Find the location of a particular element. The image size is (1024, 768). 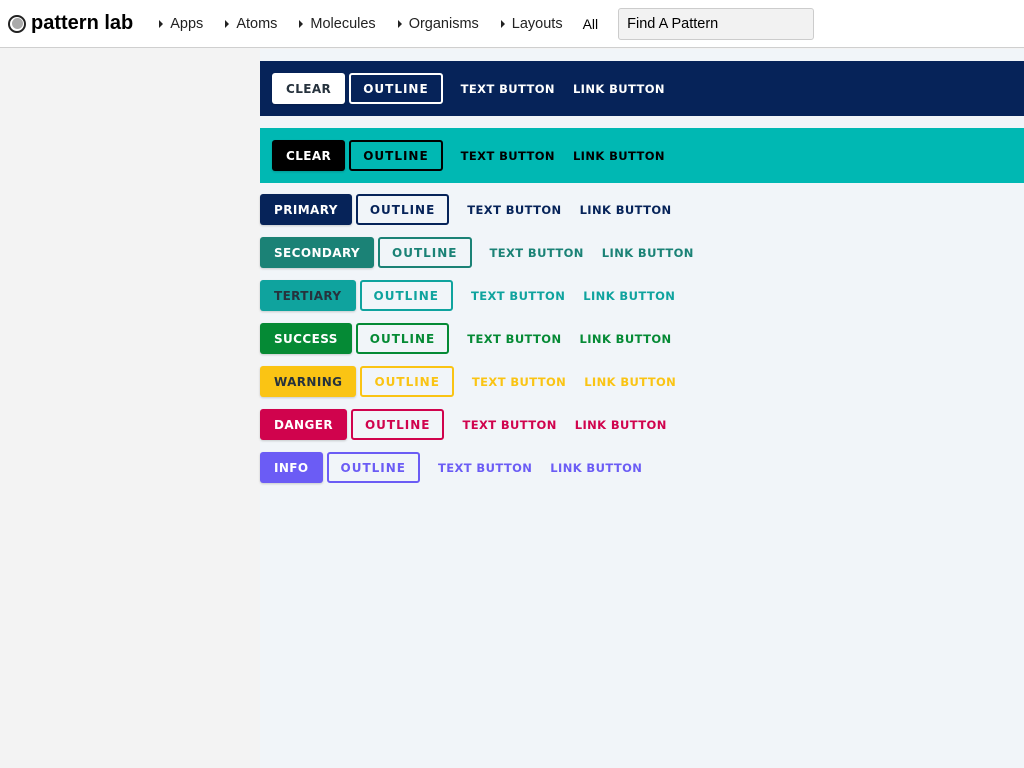

nav-label: Atoms is located at coordinates (257, 23).